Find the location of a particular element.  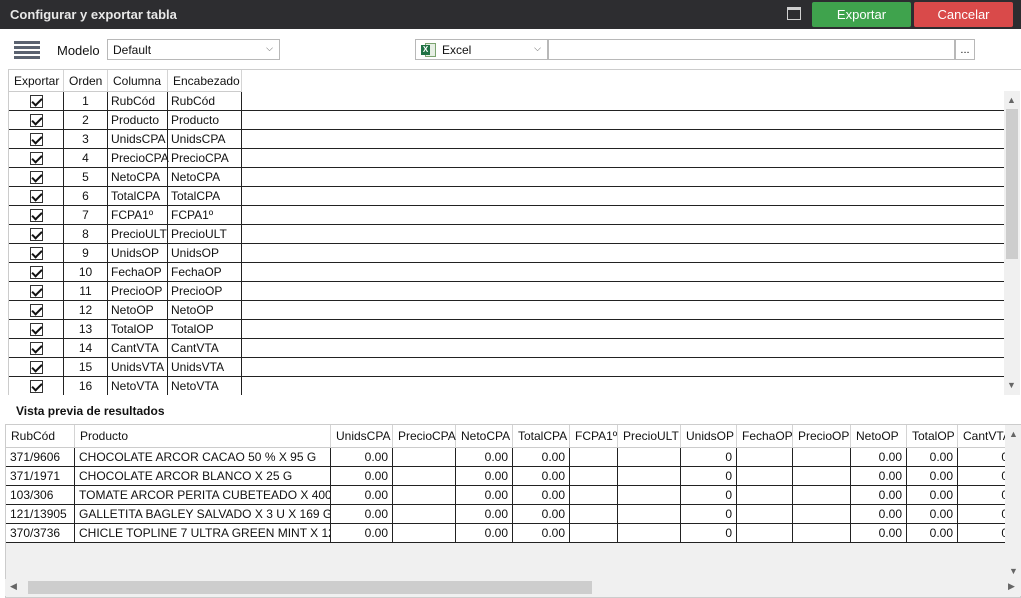

scroll-right-icon: ▶ is located at coordinates (1011, 586).